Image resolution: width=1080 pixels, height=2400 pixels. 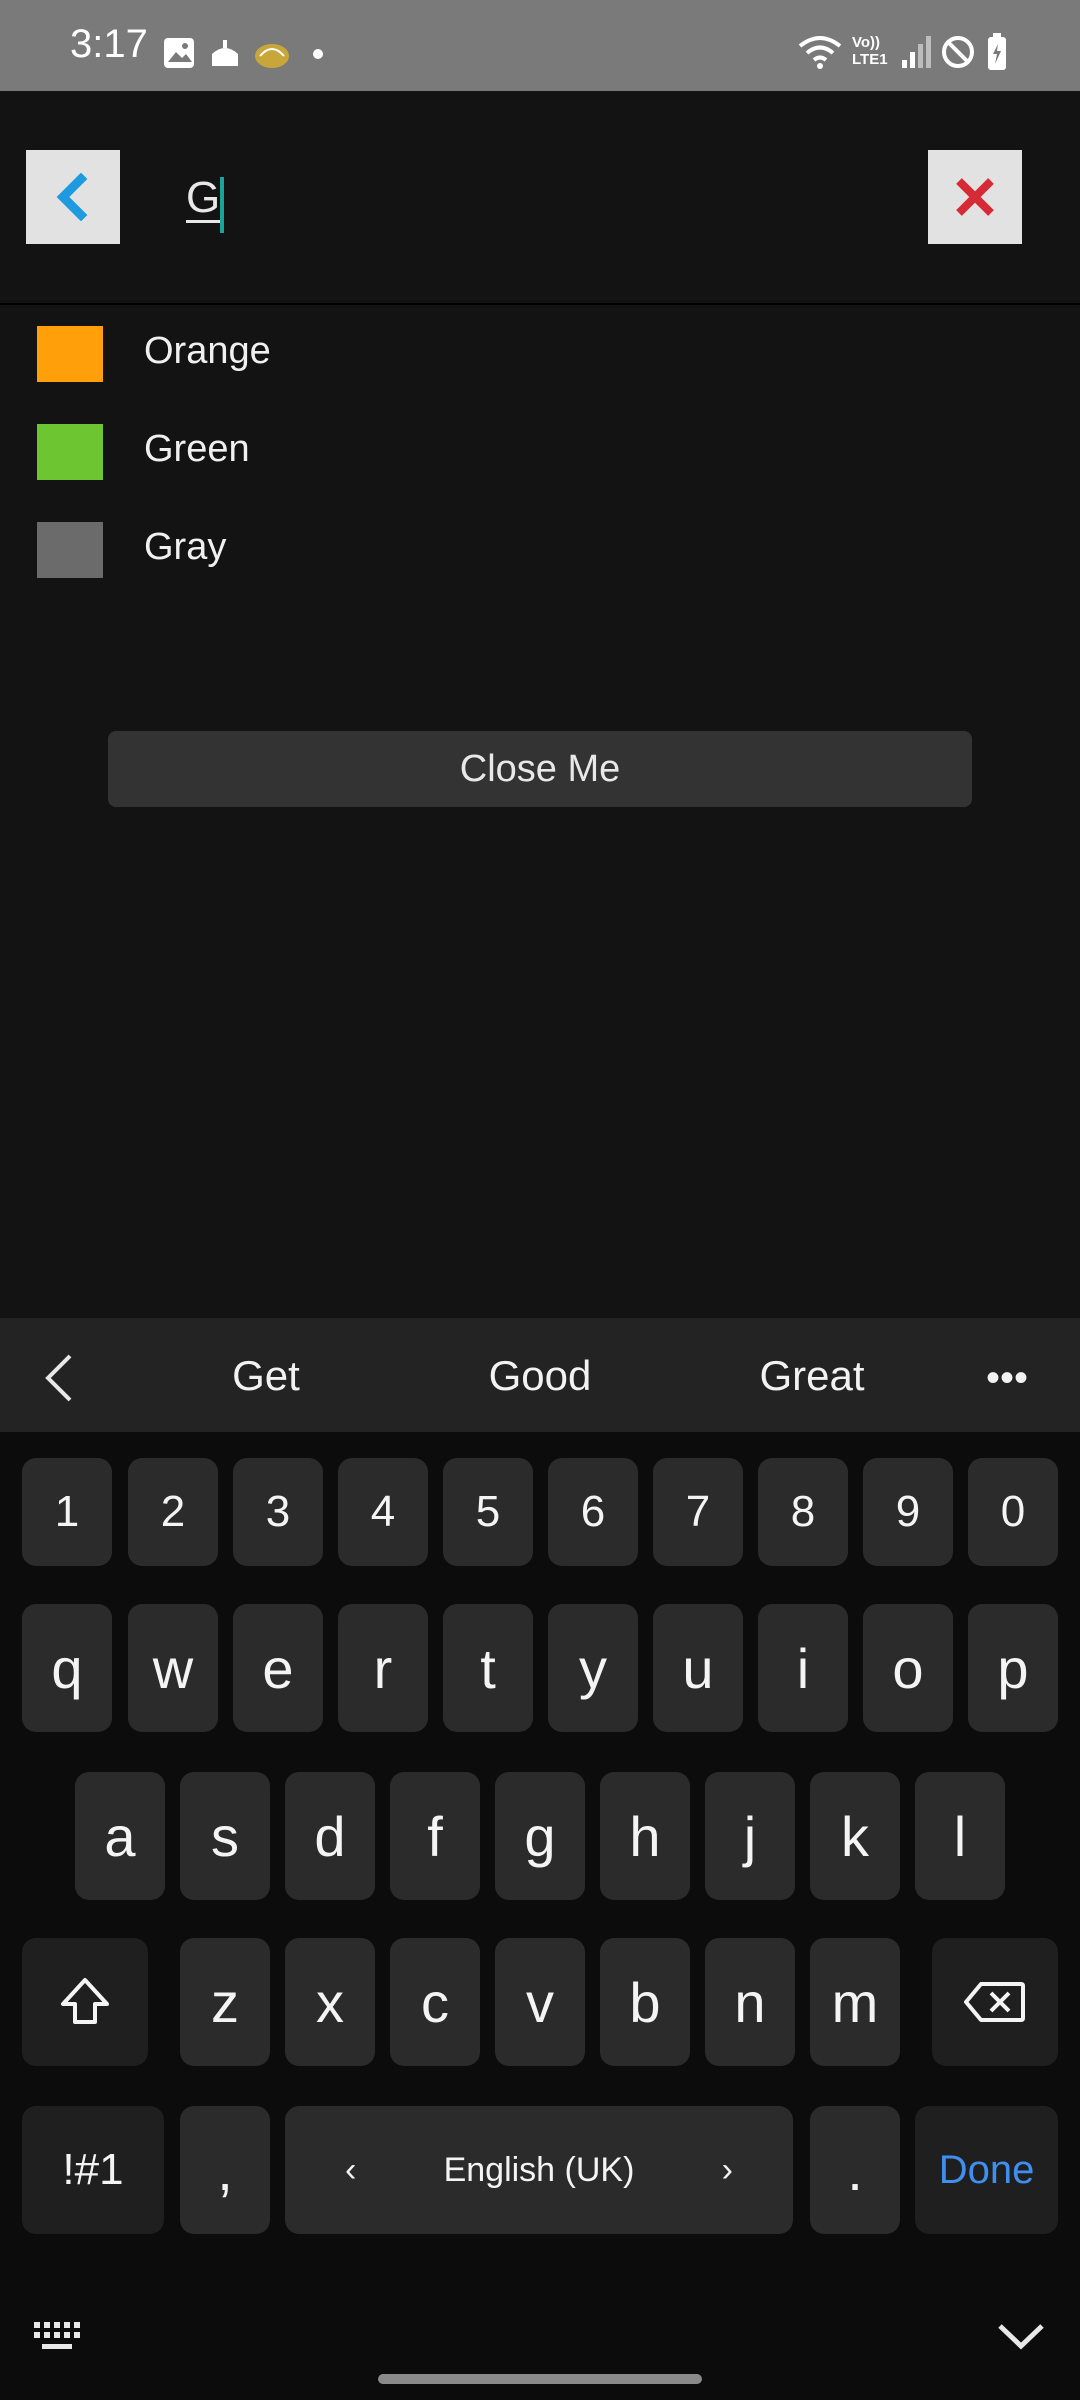 I want to click on key-q: q, so click(x=67, y=1668).